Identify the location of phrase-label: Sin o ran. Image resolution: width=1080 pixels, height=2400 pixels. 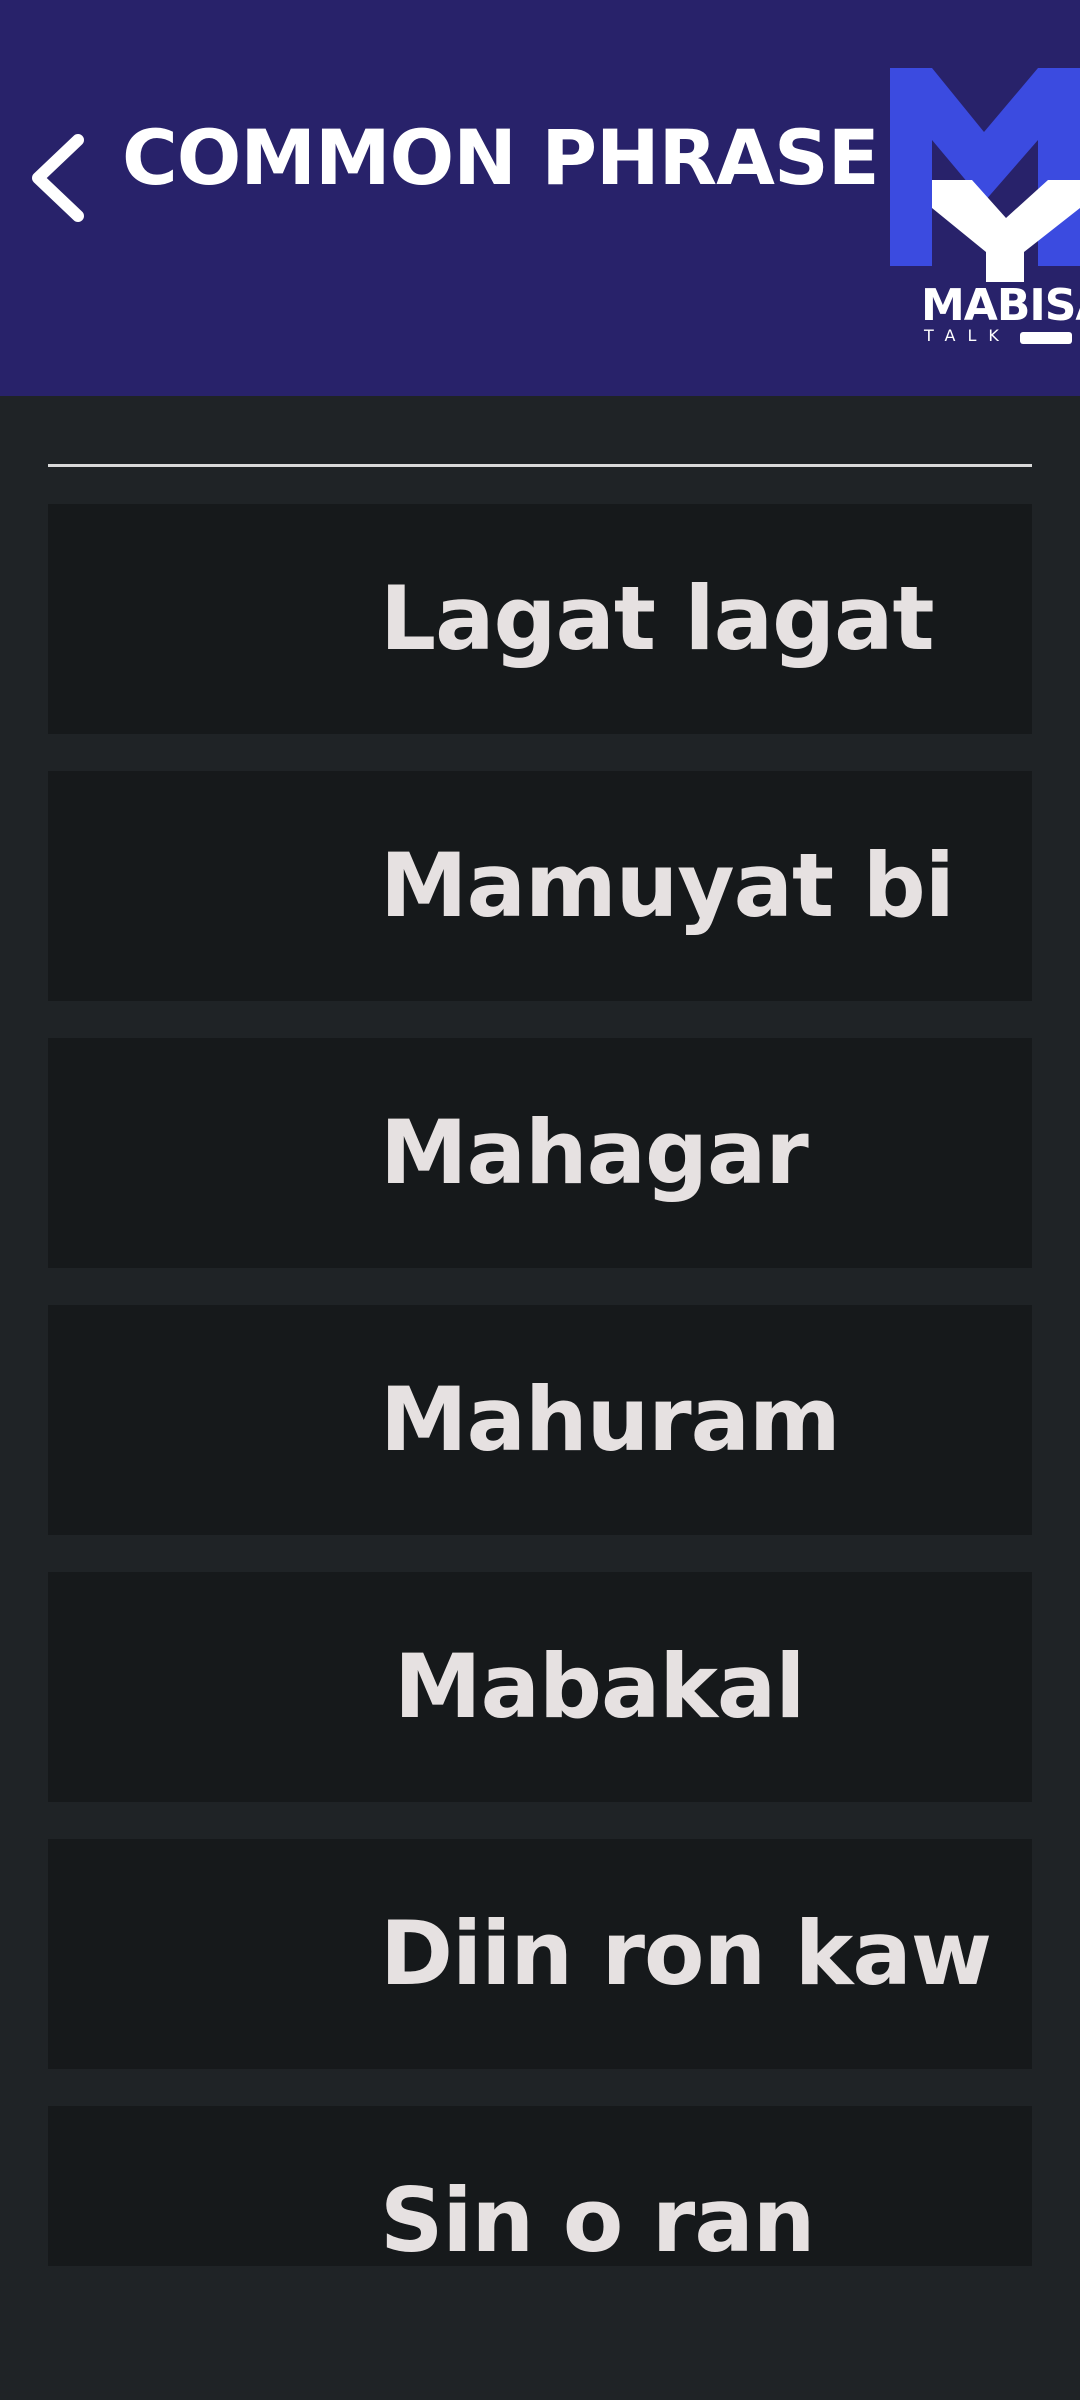
(597, 2217).